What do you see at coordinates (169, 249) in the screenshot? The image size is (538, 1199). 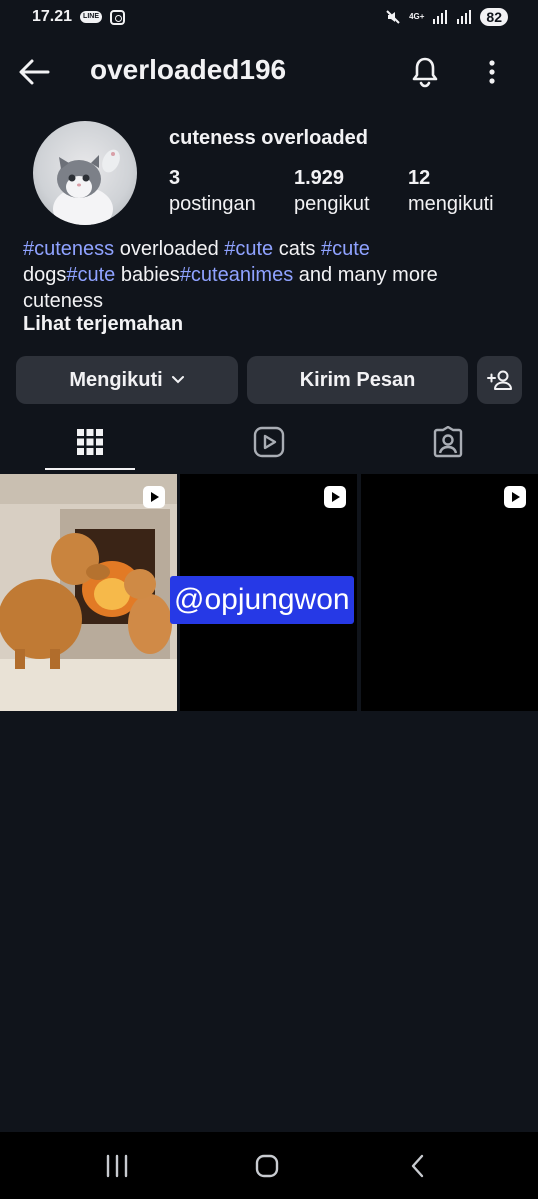 I see `bio-text: overloaded` at bounding box center [169, 249].